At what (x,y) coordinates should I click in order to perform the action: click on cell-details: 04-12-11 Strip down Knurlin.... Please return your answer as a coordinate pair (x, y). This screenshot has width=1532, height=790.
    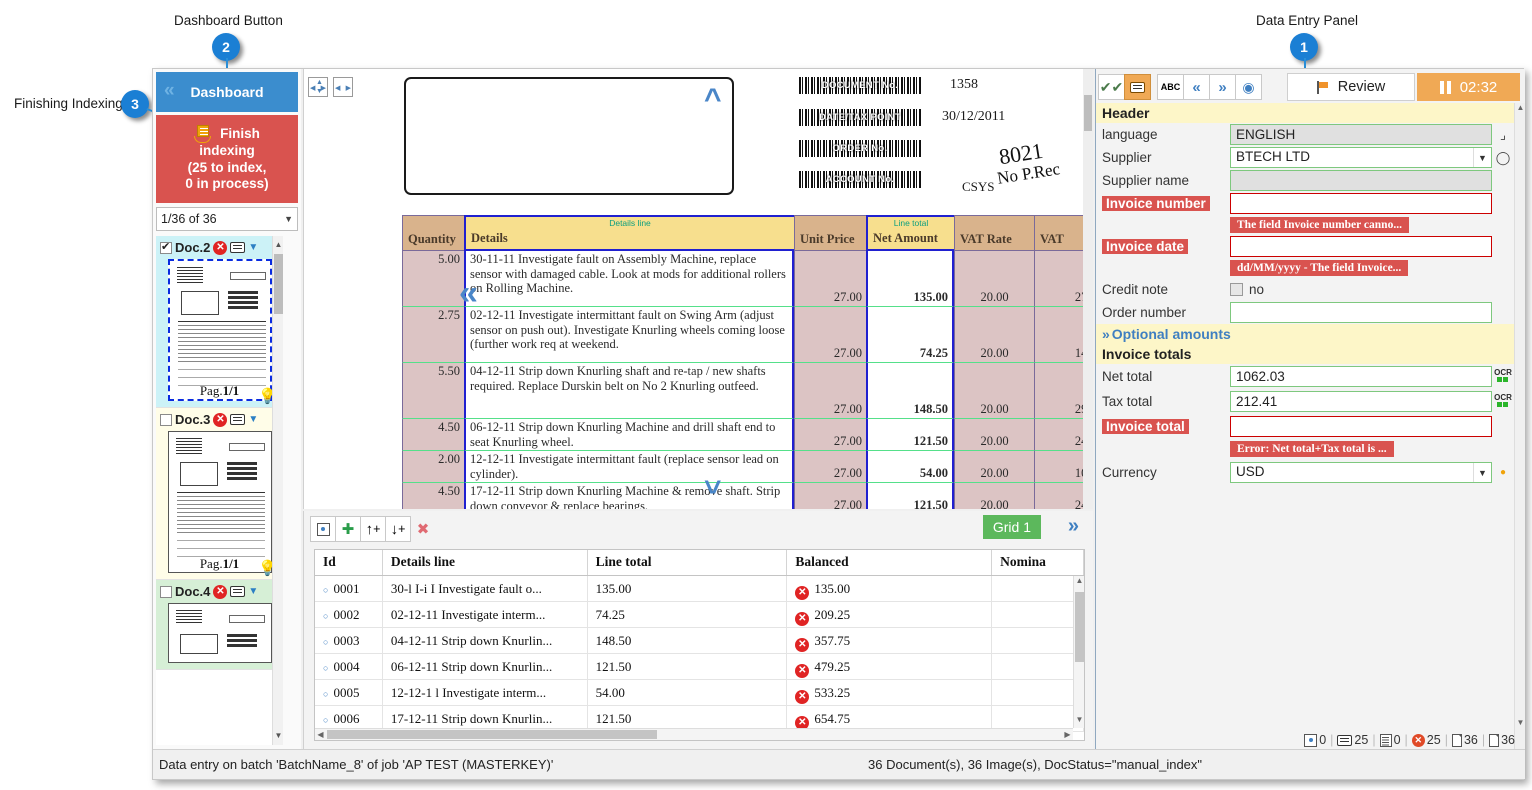
    Looking at the image, I should click on (485, 640).